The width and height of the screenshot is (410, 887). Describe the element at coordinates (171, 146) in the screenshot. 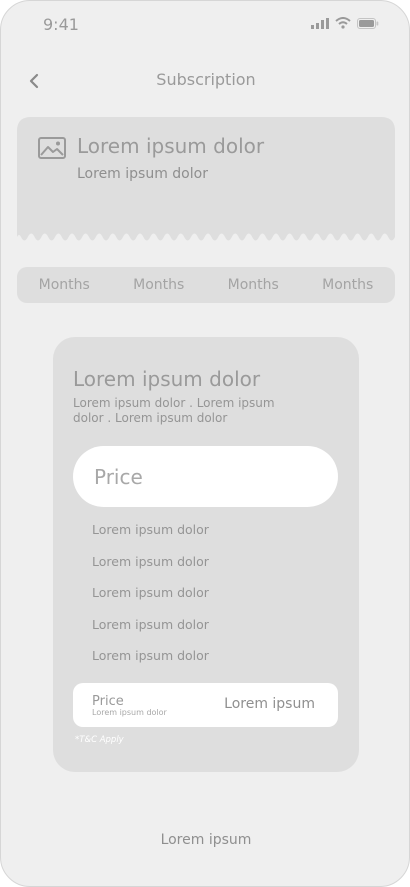

I see `banner-title: Lorem ipsum dolor` at that location.